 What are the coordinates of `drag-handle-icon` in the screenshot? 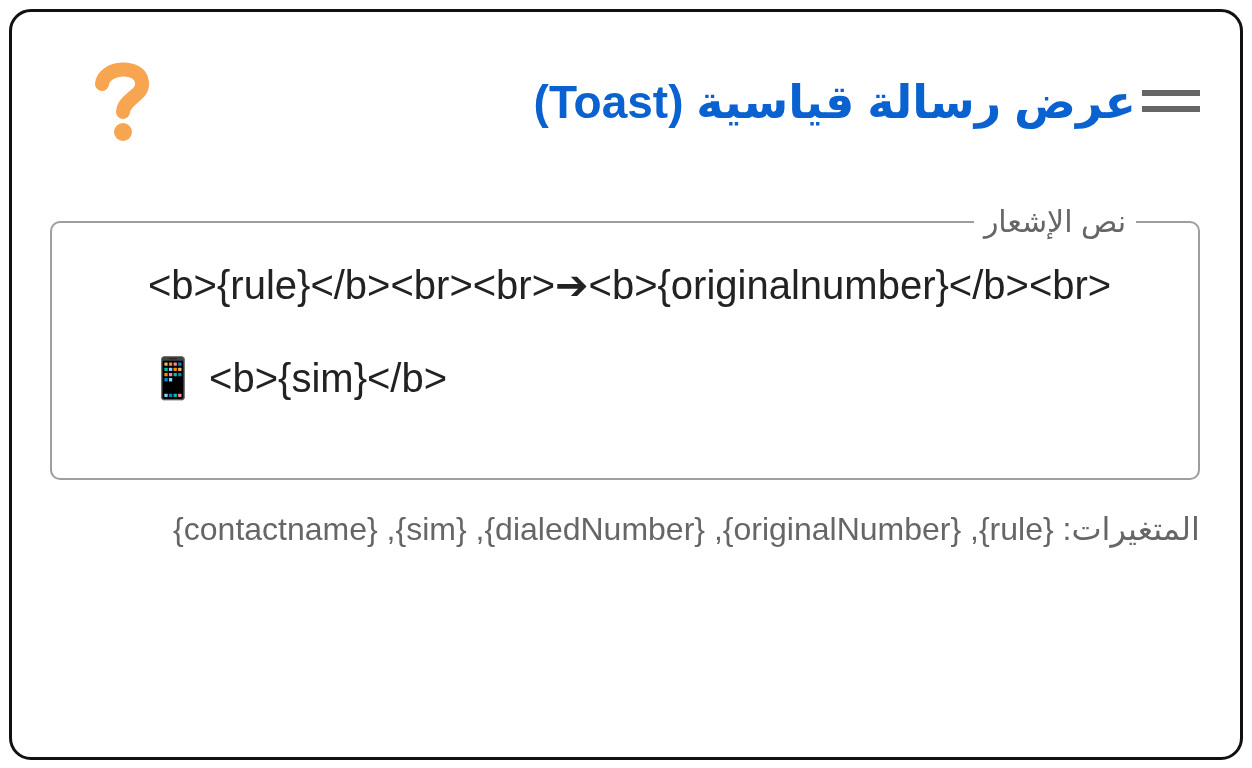 It's located at (1171, 102).